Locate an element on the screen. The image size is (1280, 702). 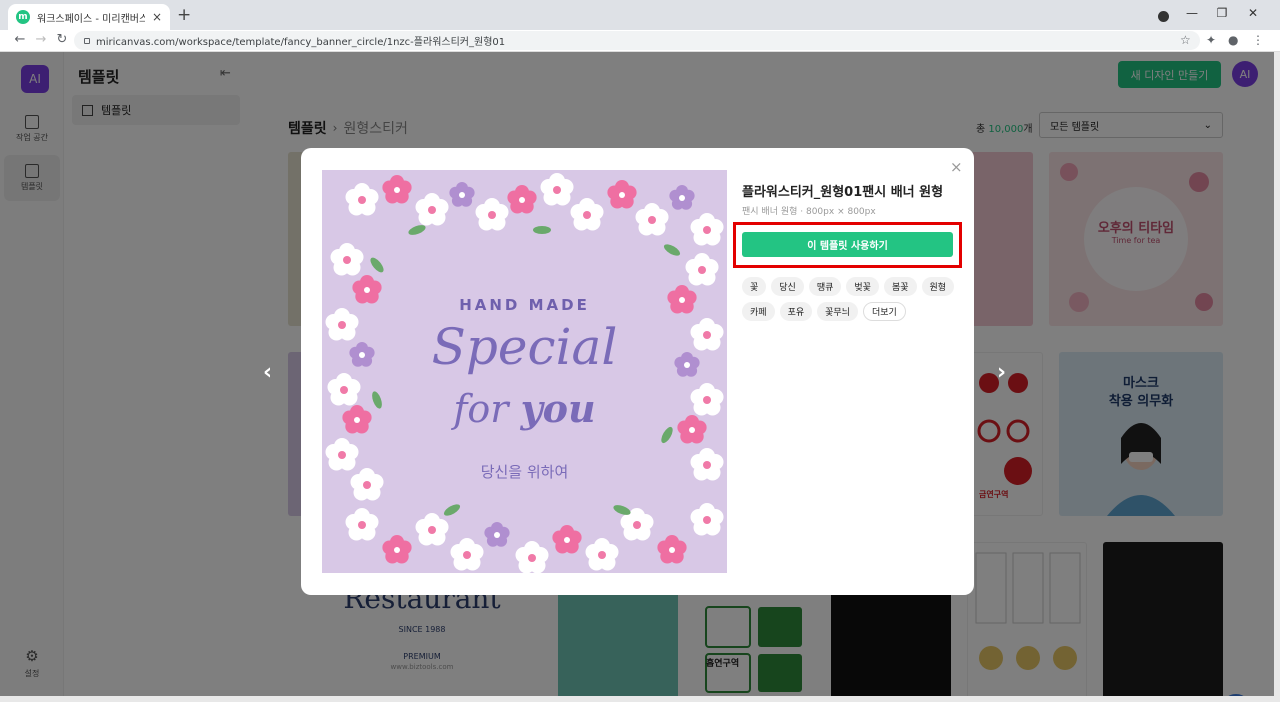
browser-menu-icon: ⋮ is located at coordinates (1258, 40).